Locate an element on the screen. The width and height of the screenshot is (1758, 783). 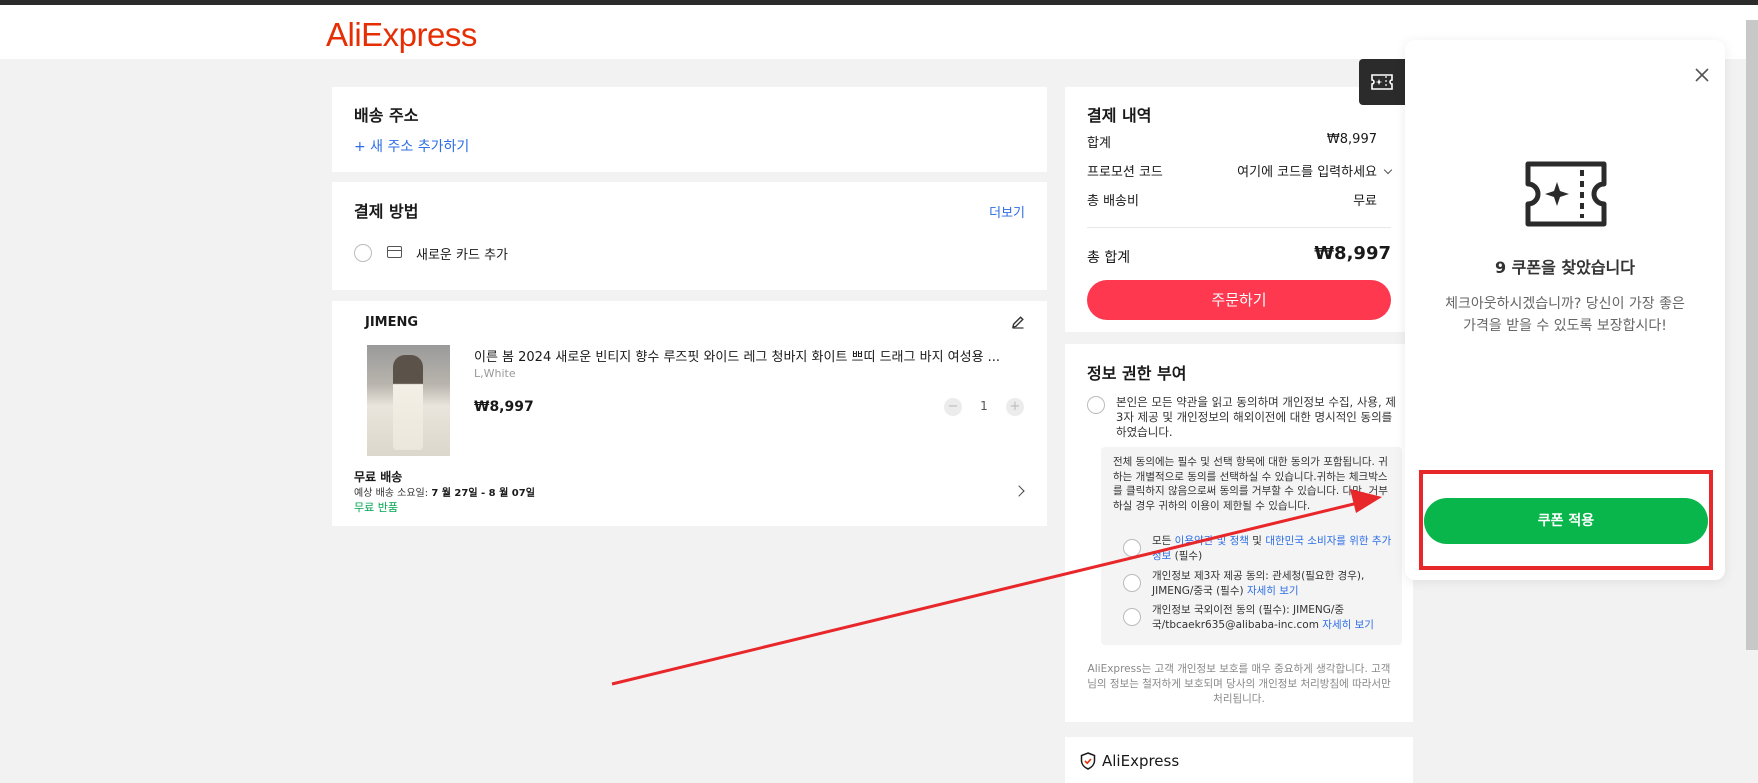
quantity-stepper: − 1 + is located at coordinates (984, 407).